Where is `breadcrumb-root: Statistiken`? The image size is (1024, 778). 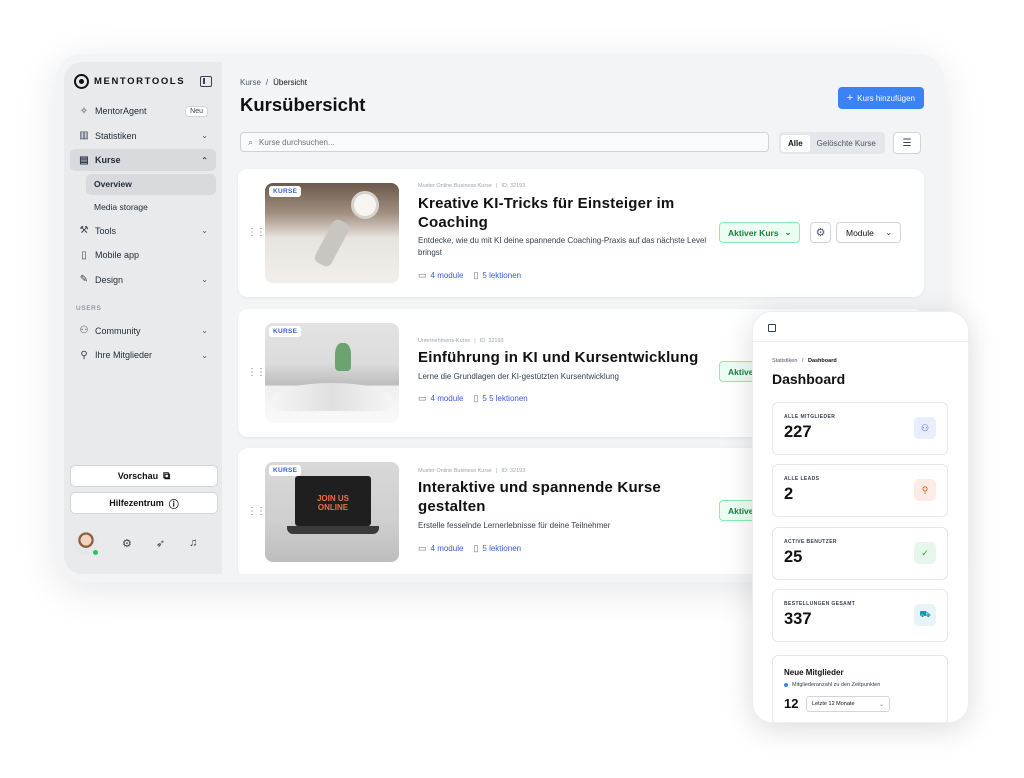
breadcrumb-root: Statistiken is located at coordinates (784, 361).